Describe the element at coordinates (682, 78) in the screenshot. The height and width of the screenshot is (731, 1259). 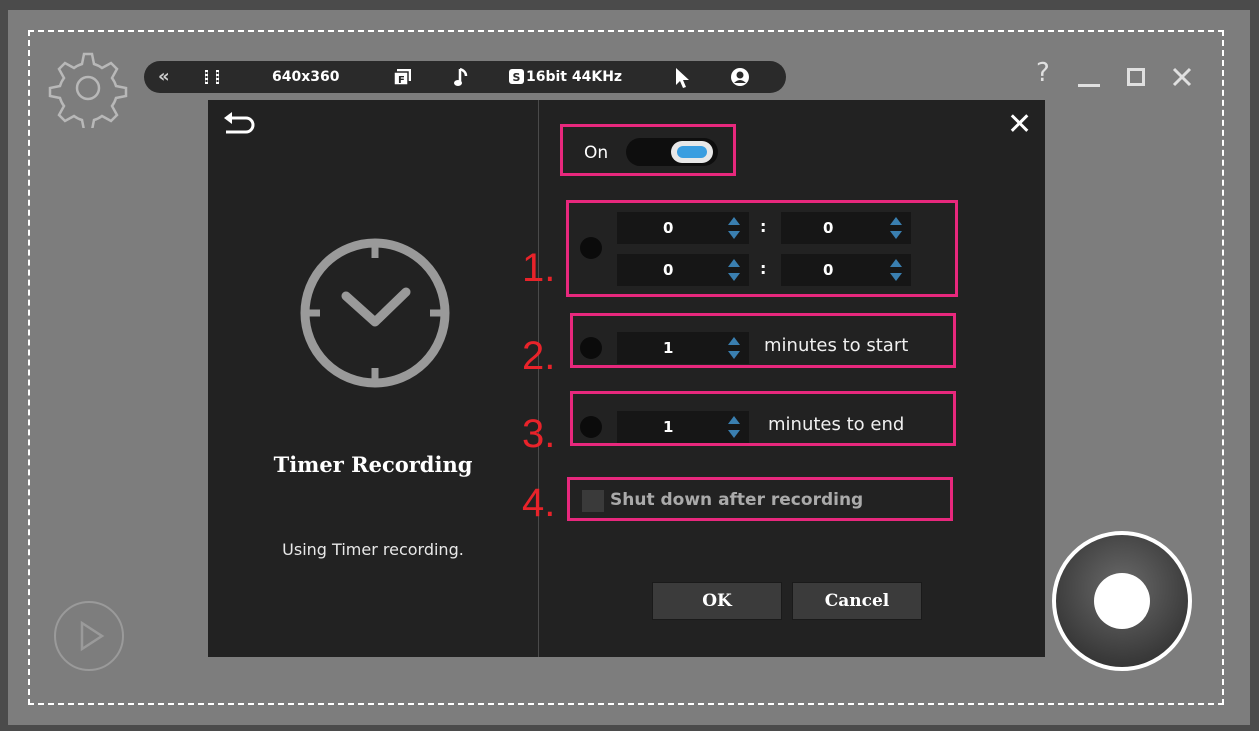
I see `cursor-icon` at that location.